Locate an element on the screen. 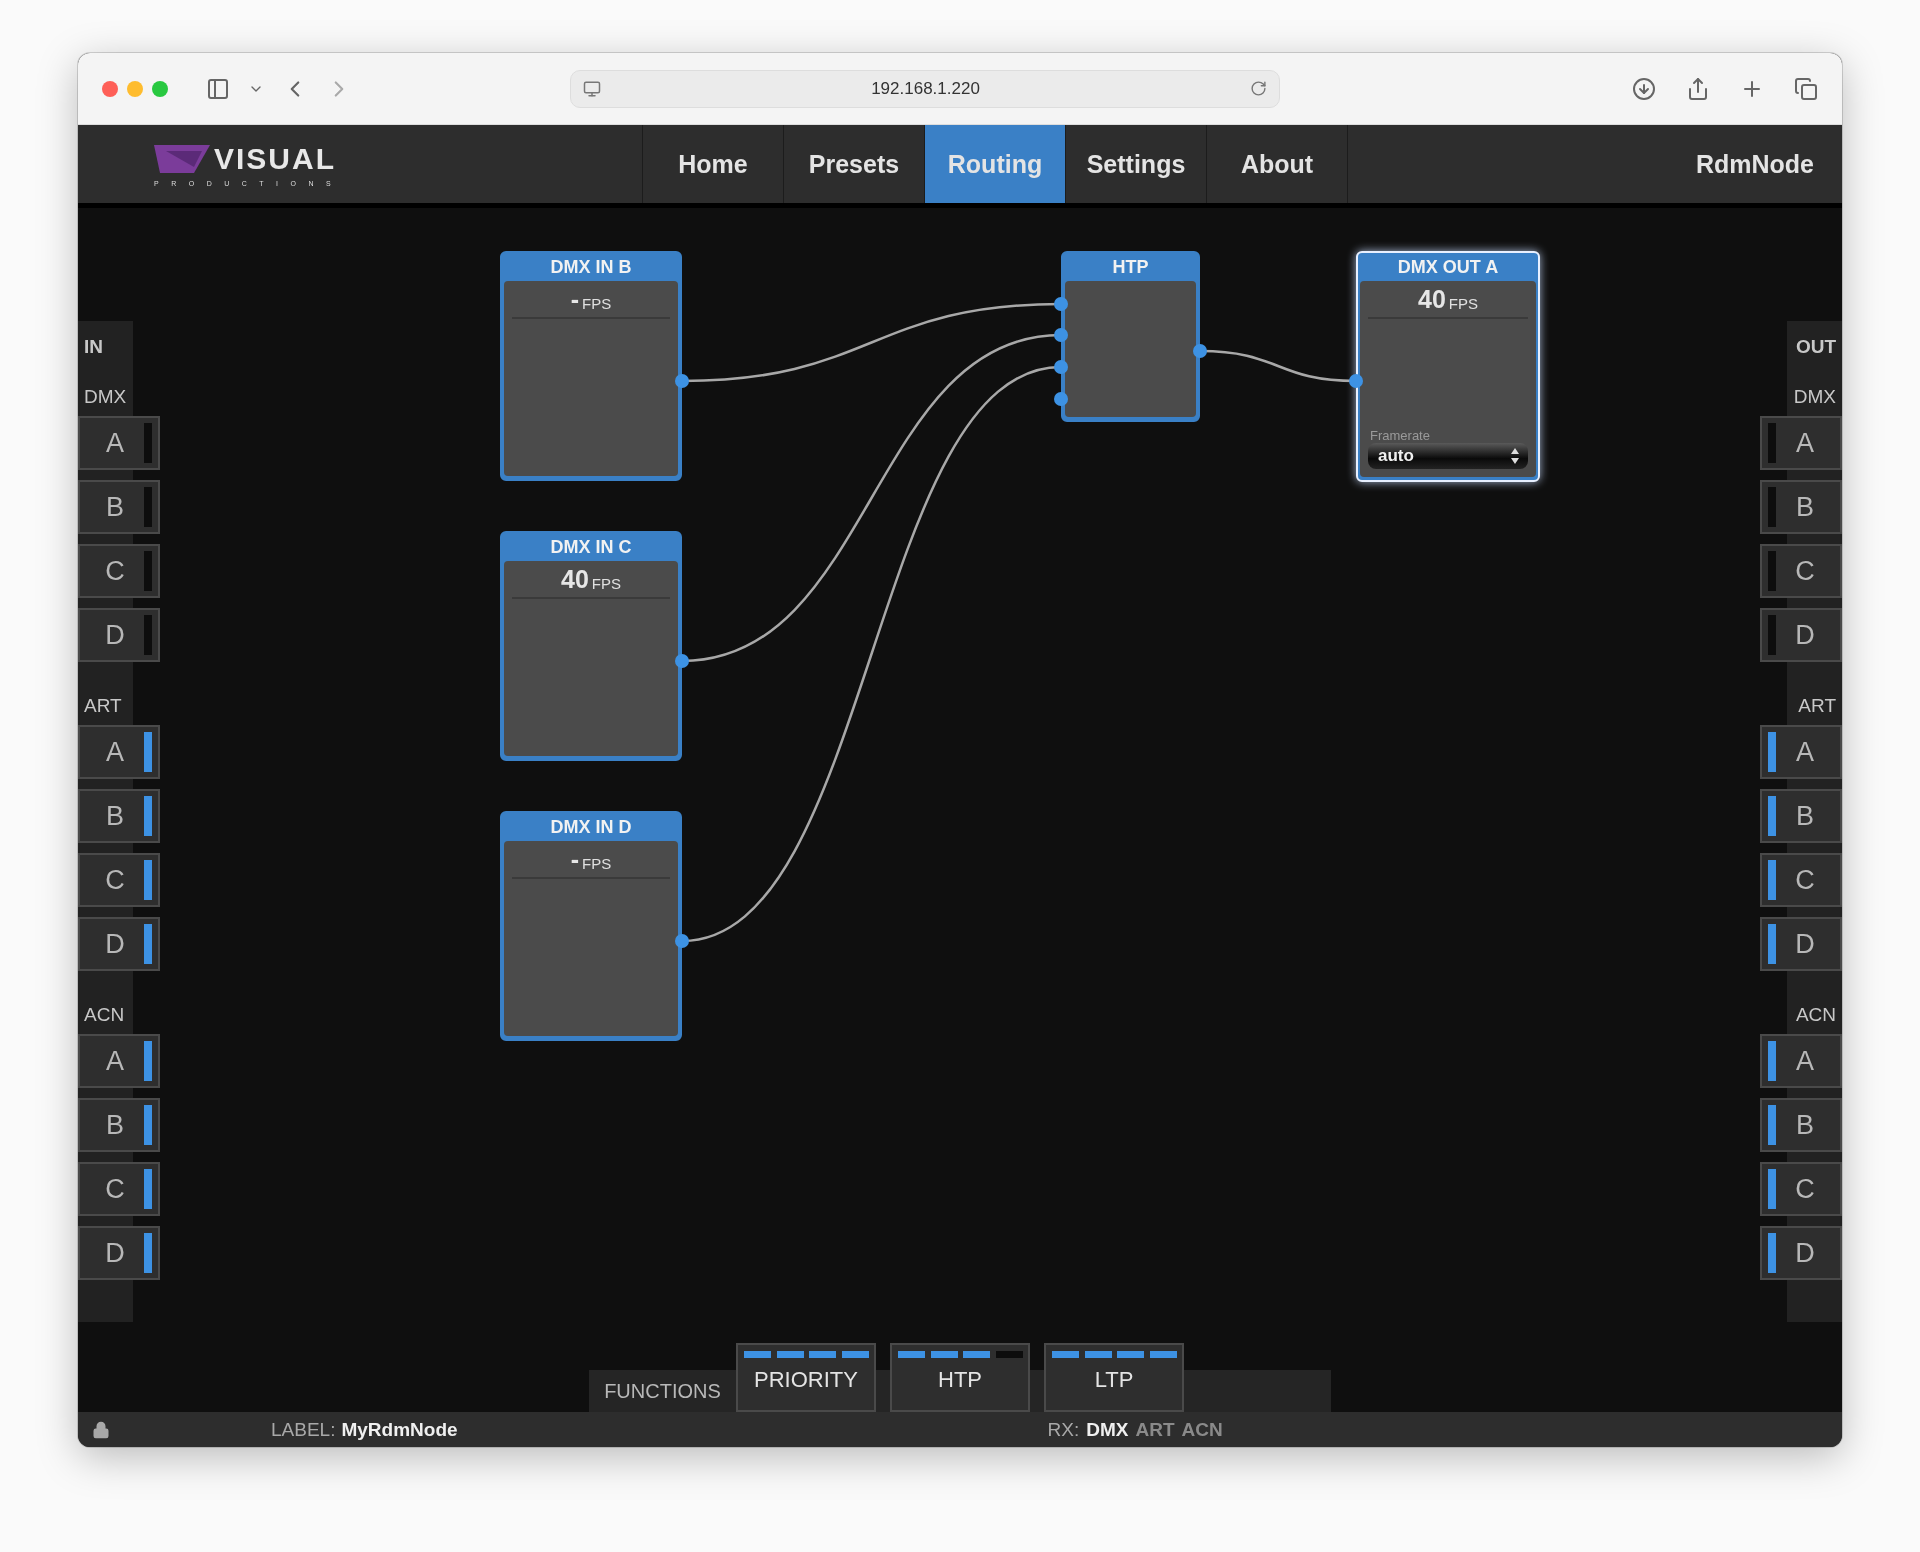 The image size is (1920, 1552). rx-protocol: DMX is located at coordinates (1107, 1429).